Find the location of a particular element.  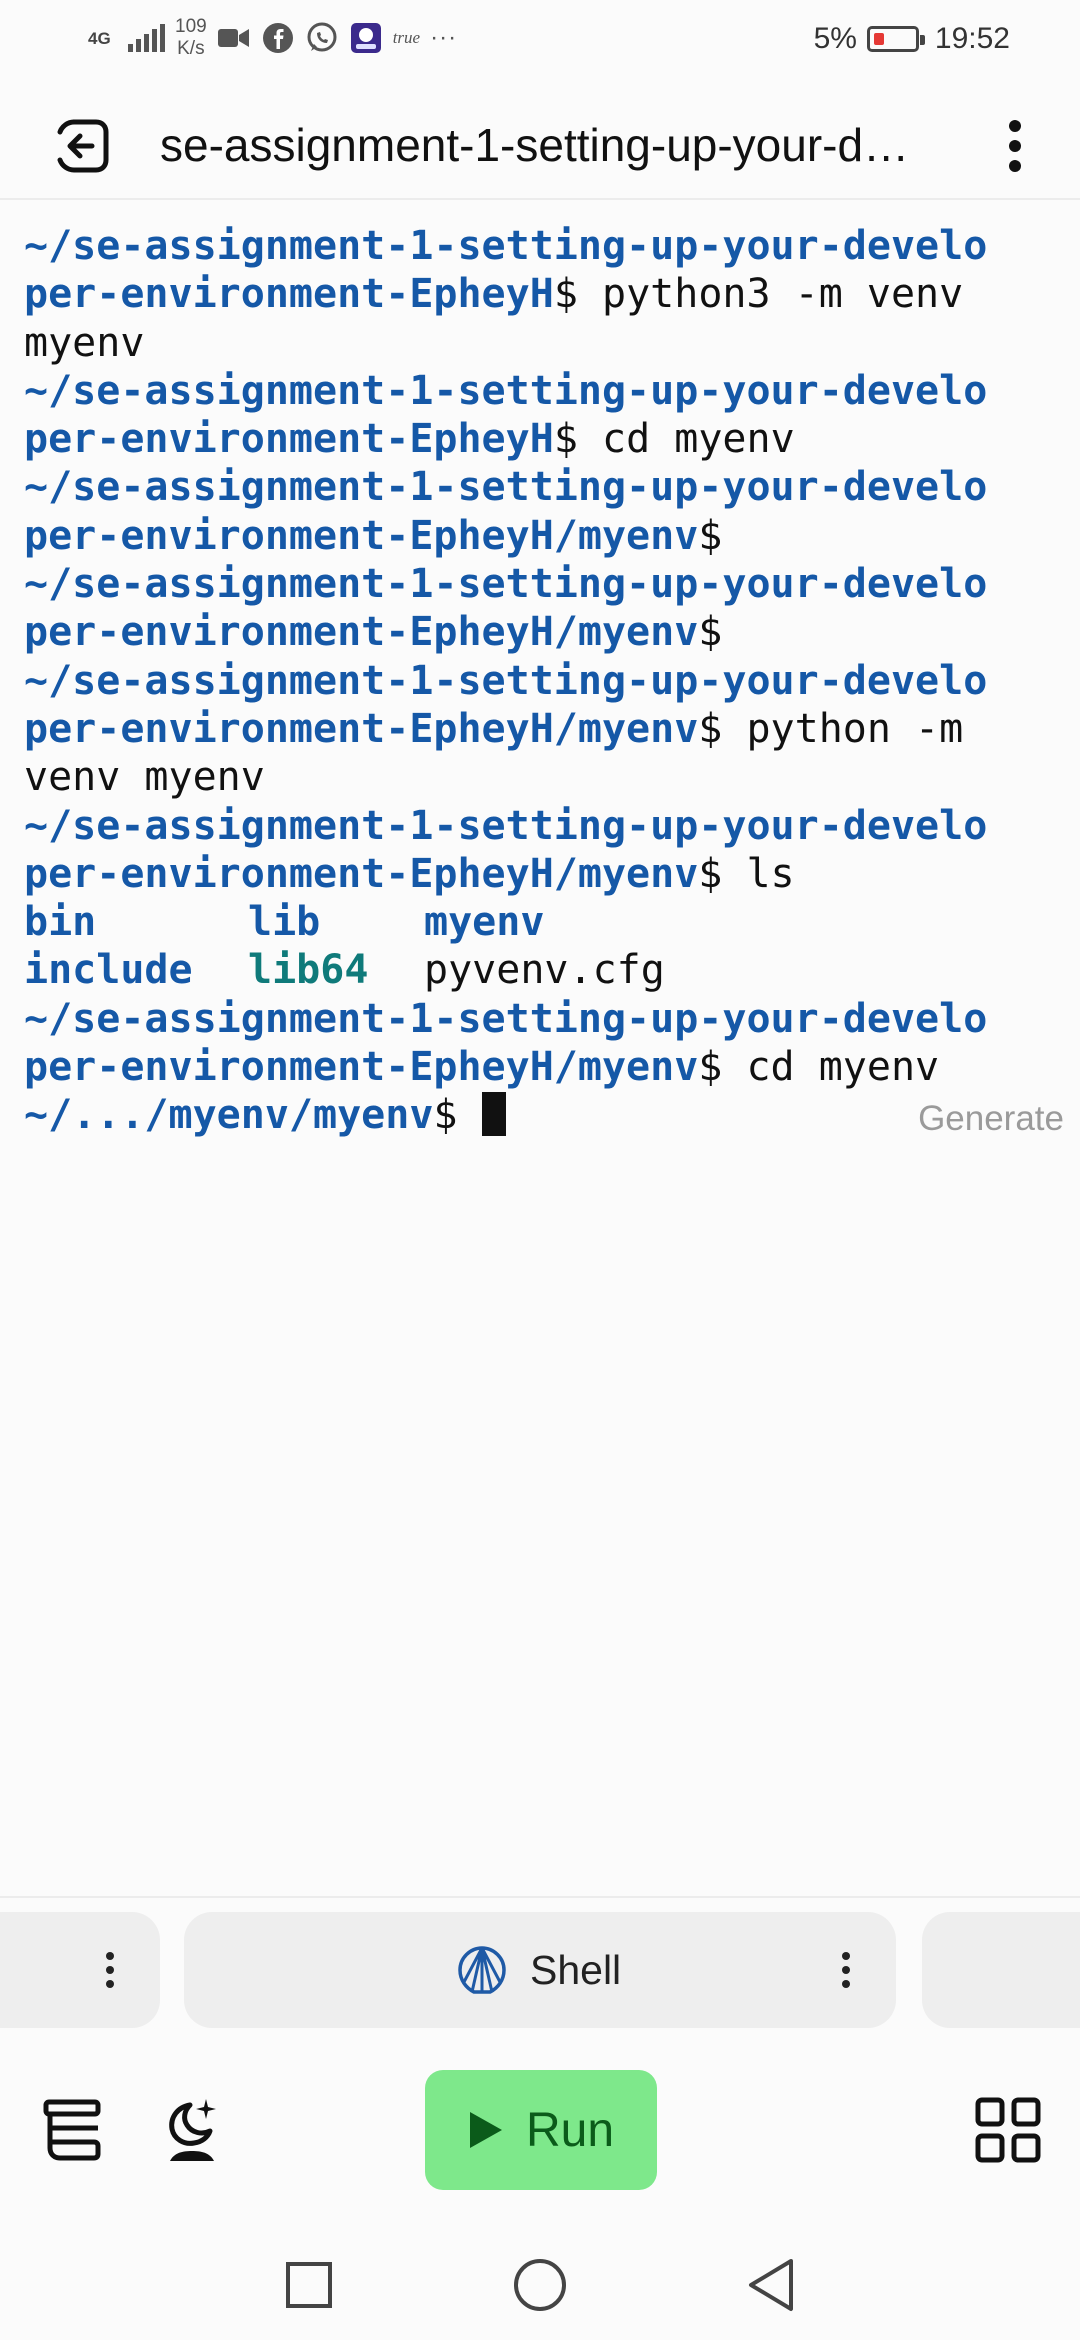

stack-layers-icon is located at coordinates (72, 2130).